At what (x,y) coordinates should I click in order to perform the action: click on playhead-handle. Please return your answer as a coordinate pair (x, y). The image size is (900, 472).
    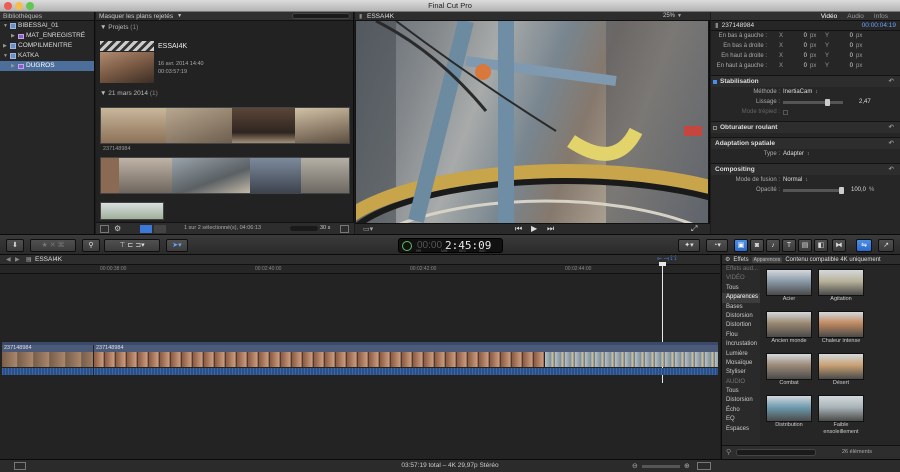
    Looking at the image, I should click on (662, 264).